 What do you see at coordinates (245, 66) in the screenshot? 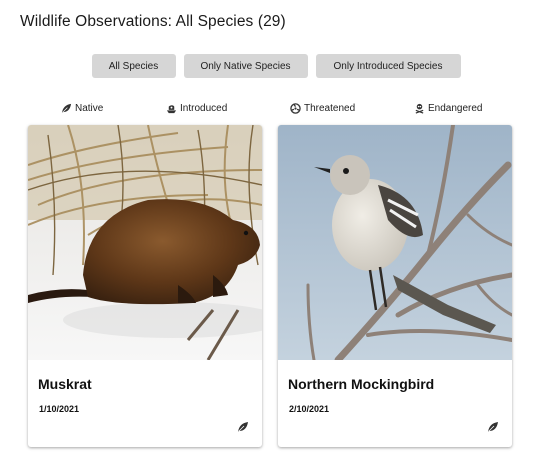
I see `native-species-button: Only Native Species` at bounding box center [245, 66].